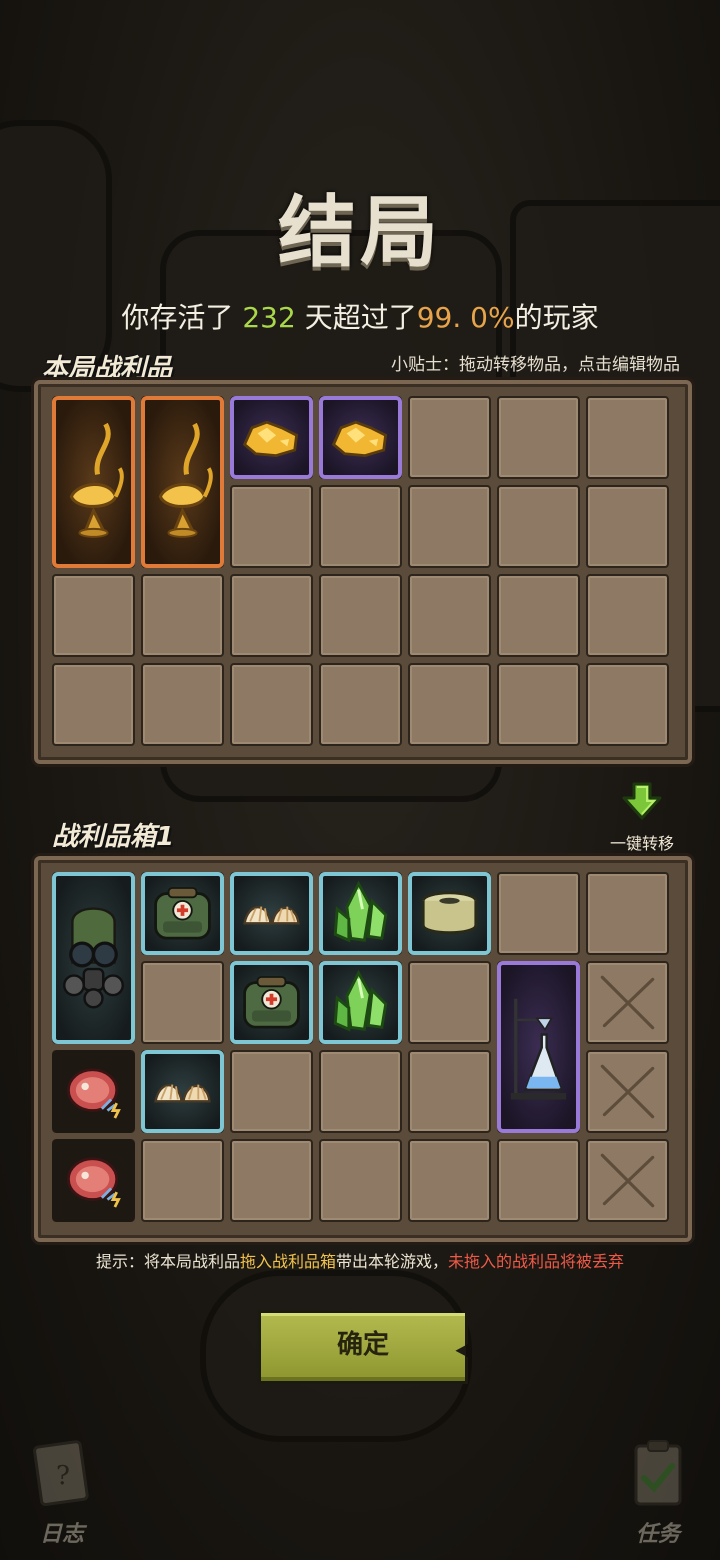 The width and height of the screenshot is (720, 1560). Describe the element at coordinates (556, 317) in the screenshot. I see `survive-suffix: 的玩家` at that location.